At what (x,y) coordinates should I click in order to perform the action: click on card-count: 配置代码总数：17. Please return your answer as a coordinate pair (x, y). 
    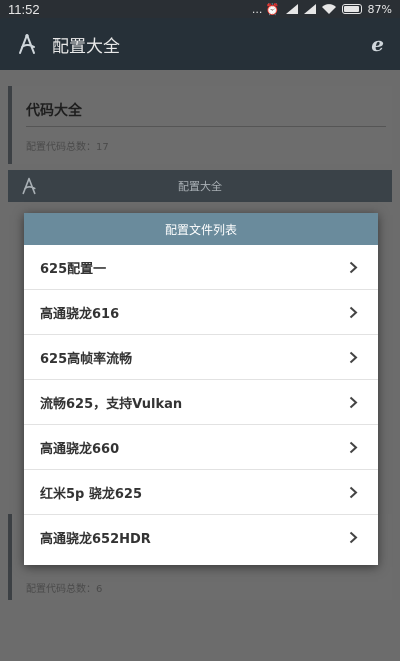
    Looking at the image, I should click on (67, 147).